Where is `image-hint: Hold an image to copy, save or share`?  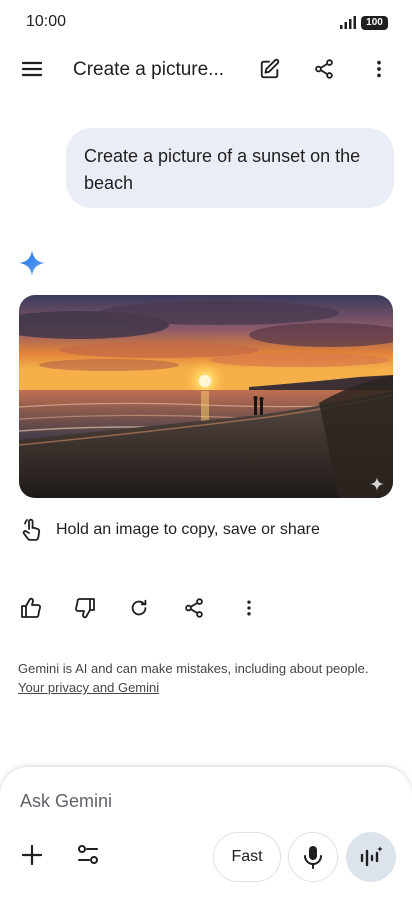
image-hint: Hold an image to copy, save or share is located at coordinates (170, 530).